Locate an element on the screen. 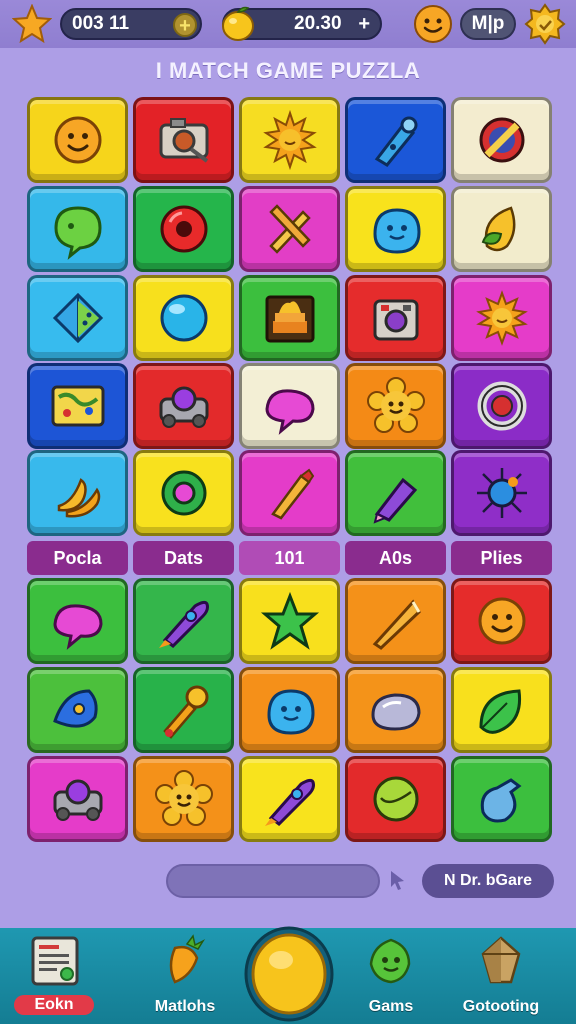  red-donut-icon is located at coordinates (183, 229).